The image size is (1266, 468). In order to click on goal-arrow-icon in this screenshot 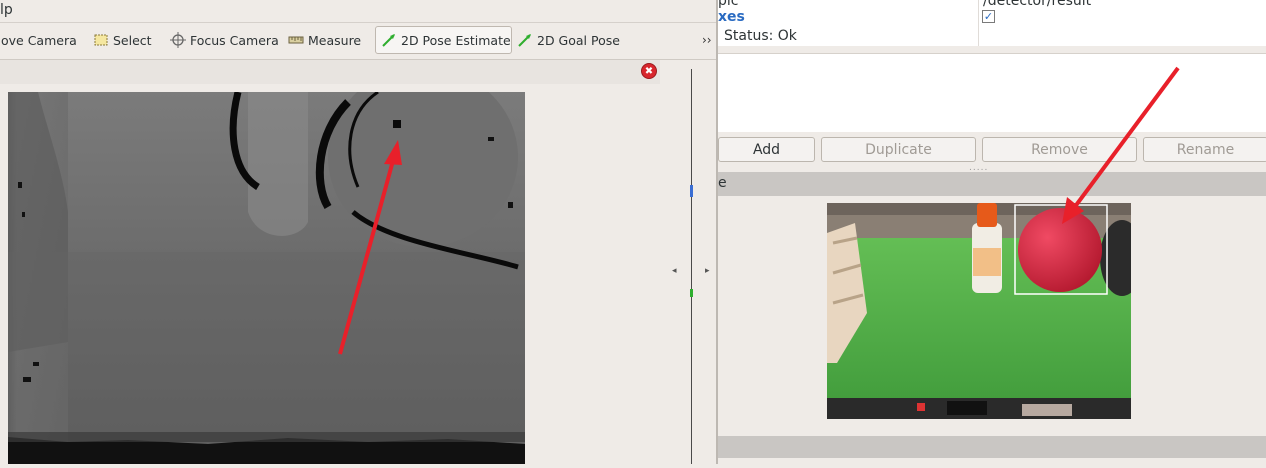, I will do `click(525, 40)`.